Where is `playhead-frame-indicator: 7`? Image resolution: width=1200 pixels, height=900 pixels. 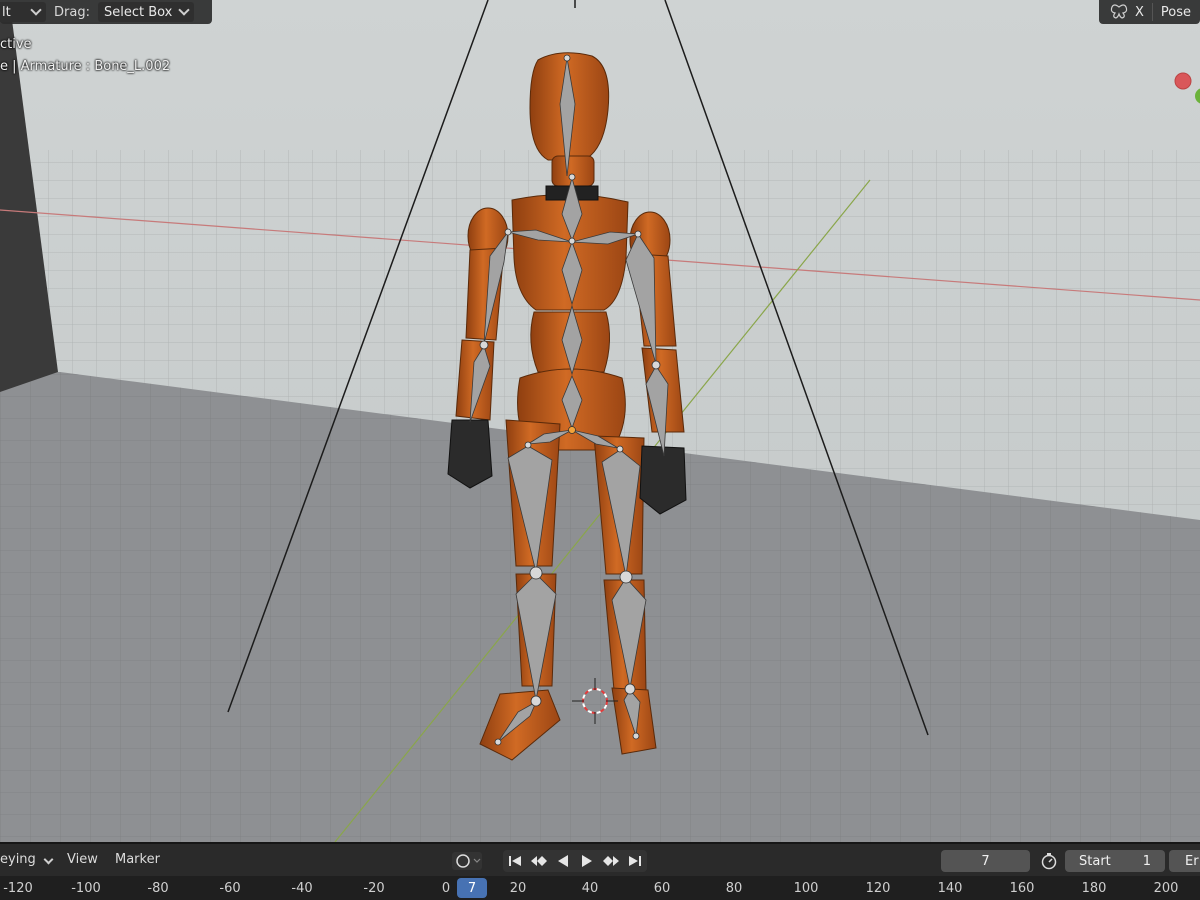
playhead-frame-indicator: 7 is located at coordinates (472, 888).